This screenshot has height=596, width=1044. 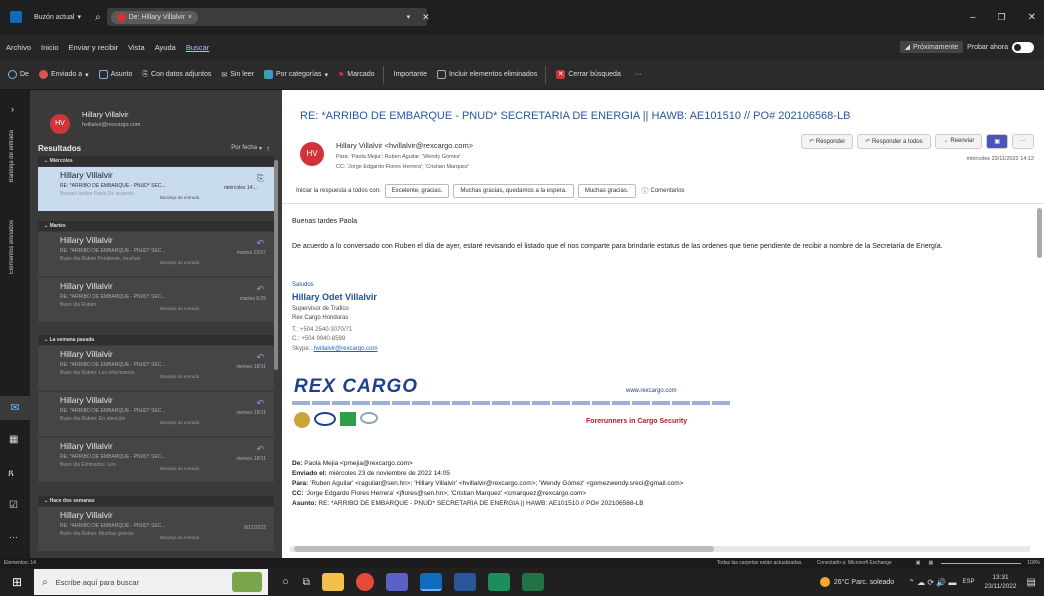 I want to click on normal-view-icon: ▣, so click(x=918, y=563).